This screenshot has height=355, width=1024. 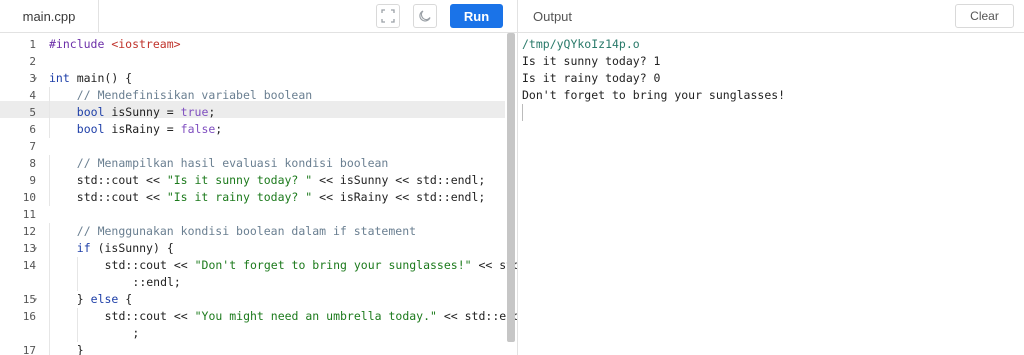 I want to click on fullscreen-button, so click(x=388, y=16).